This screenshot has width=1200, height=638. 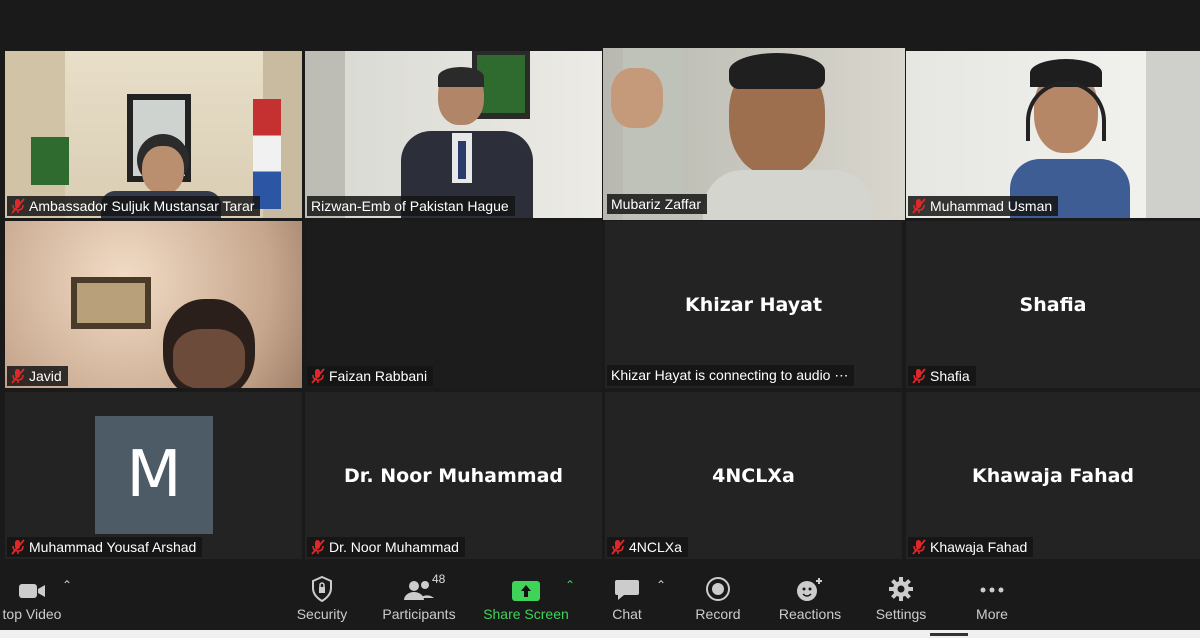 I want to click on share-screen-icon, so click(x=526, y=588).